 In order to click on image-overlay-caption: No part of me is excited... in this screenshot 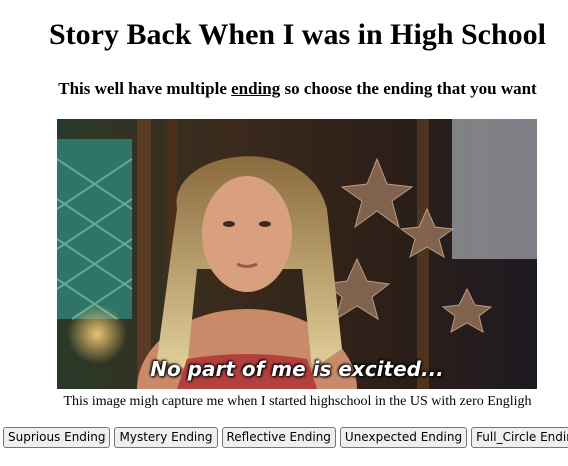, I will do `click(297, 369)`.